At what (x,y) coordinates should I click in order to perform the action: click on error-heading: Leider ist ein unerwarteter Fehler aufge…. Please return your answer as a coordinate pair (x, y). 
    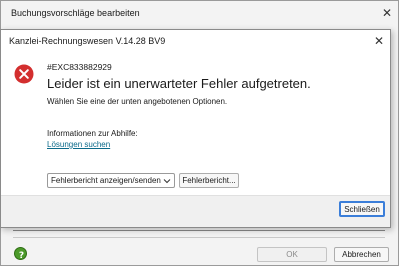
    Looking at the image, I should click on (179, 83).